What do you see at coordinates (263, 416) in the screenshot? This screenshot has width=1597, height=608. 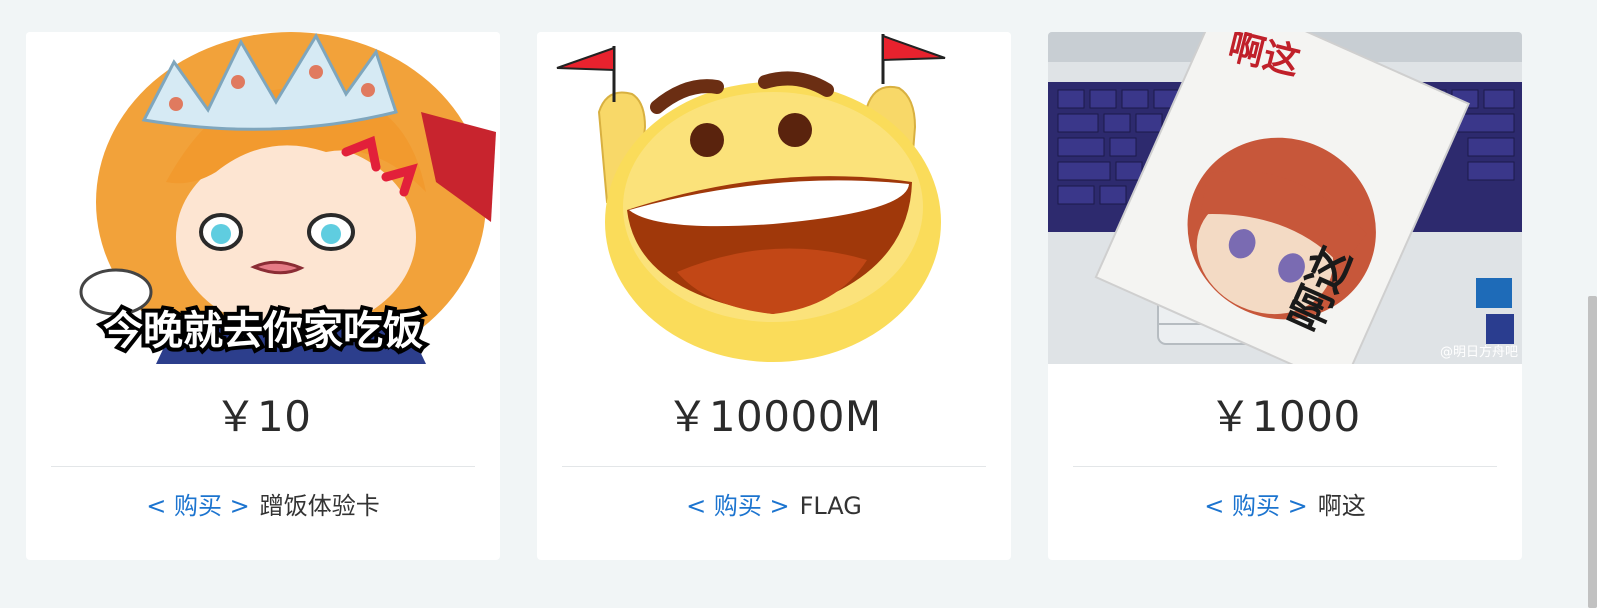 I see `price-label: ￥10` at bounding box center [263, 416].